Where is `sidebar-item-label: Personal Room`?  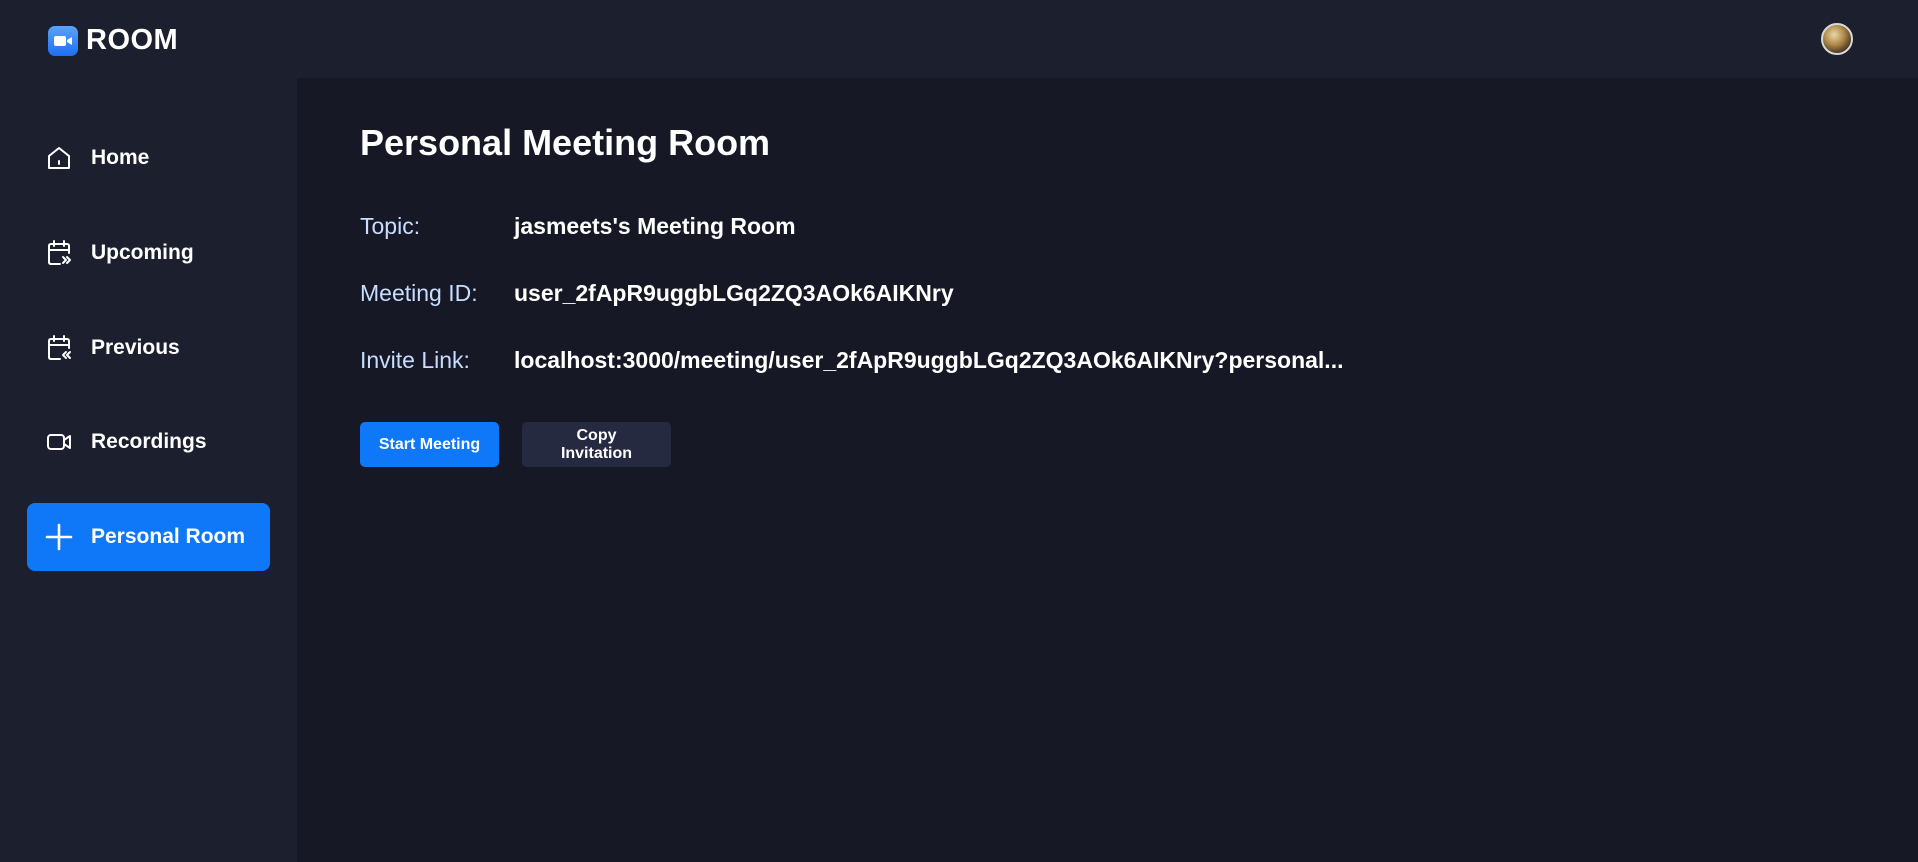
sidebar-item-label: Personal Room is located at coordinates (168, 536).